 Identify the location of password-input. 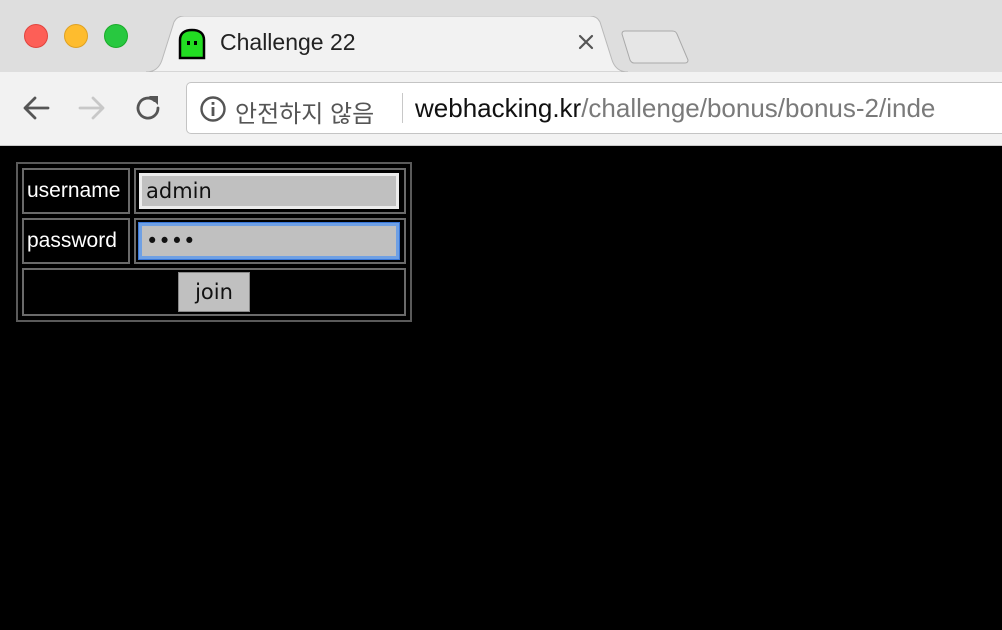
(269, 241).